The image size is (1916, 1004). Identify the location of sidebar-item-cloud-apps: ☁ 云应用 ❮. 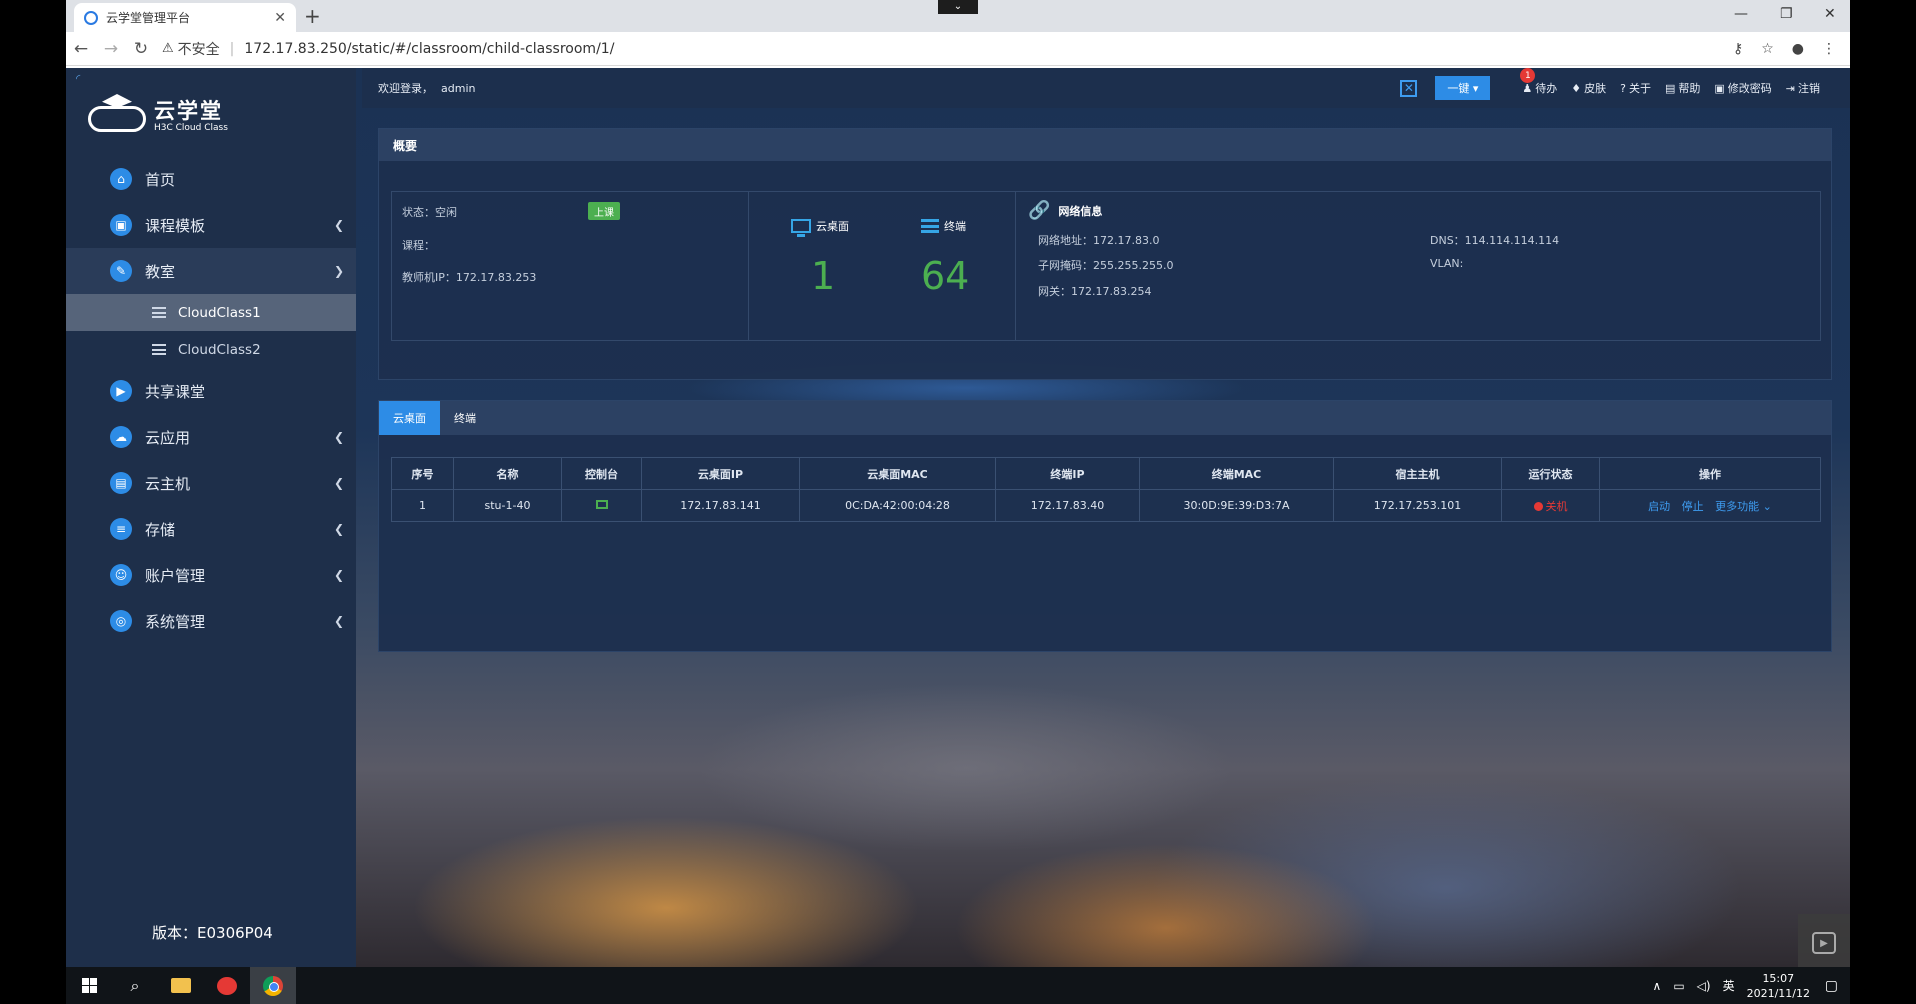
(211, 437).